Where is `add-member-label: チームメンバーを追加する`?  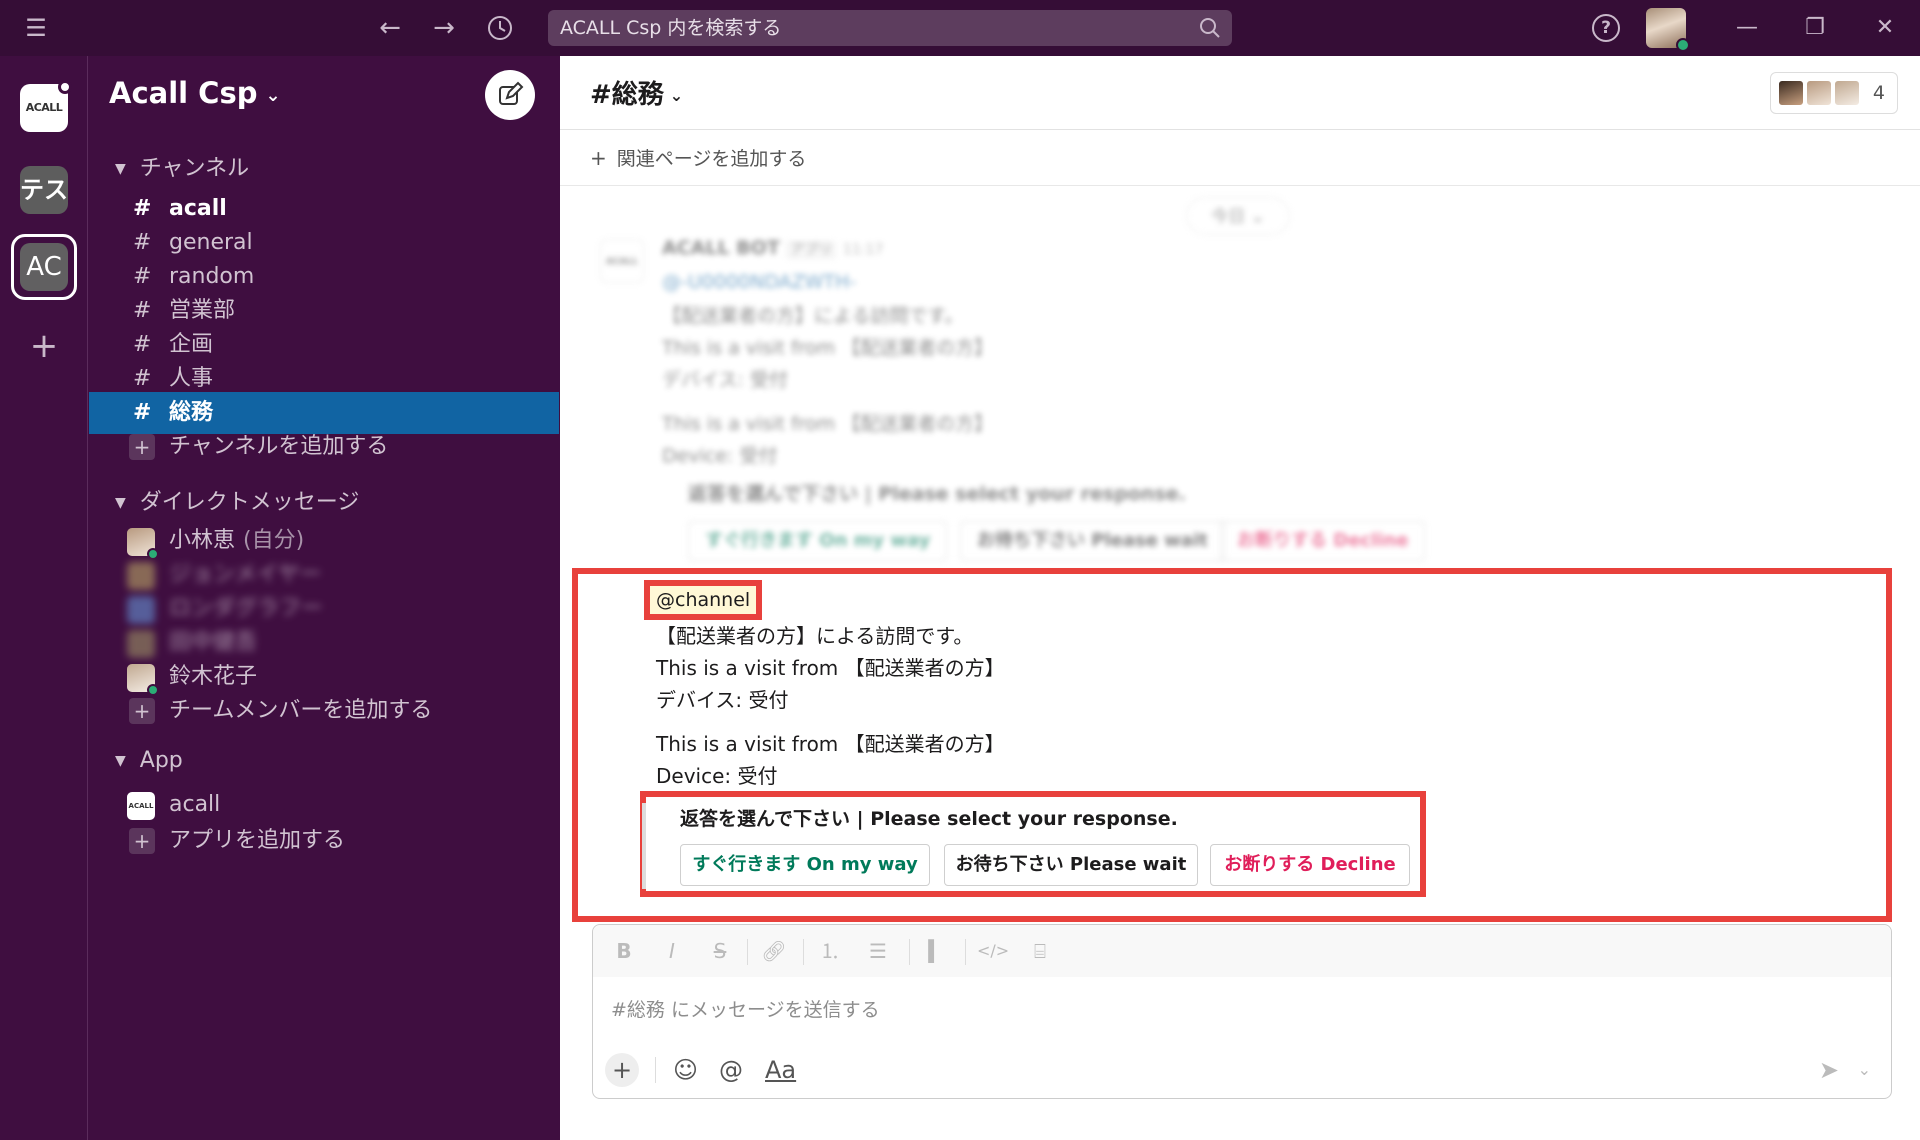 add-member-label: チームメンバーを追加する is located at coordinates (301, 710).